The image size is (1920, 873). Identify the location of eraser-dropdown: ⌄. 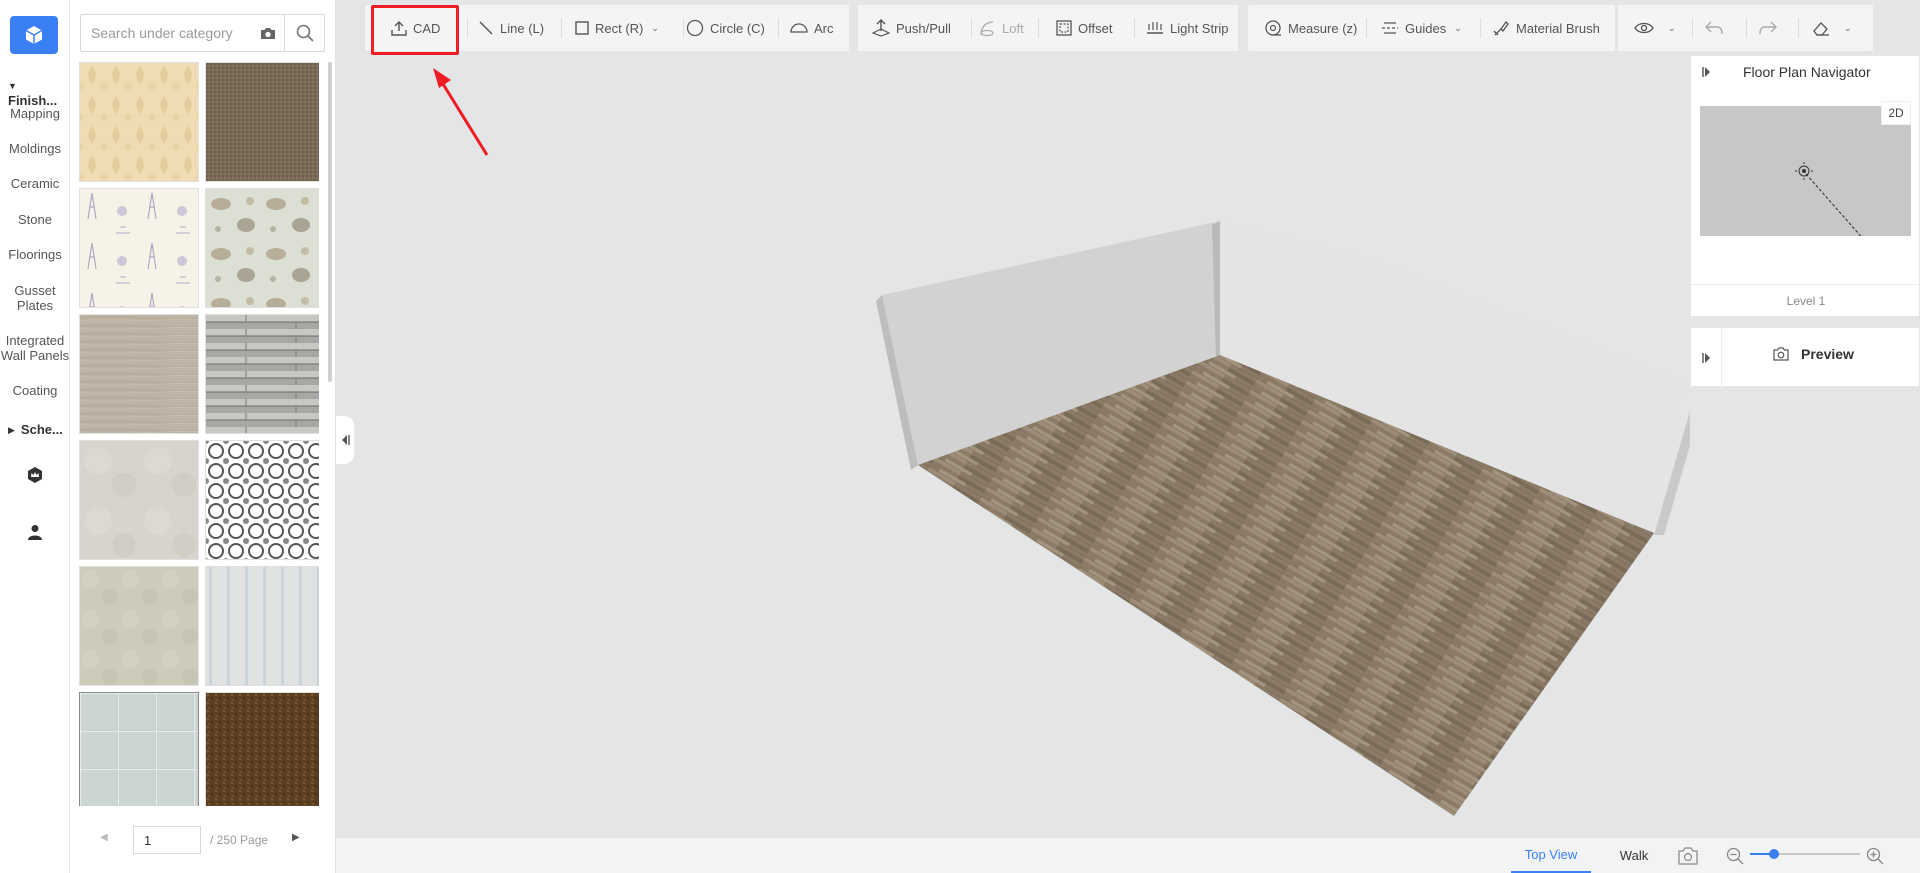
(1832, 28).